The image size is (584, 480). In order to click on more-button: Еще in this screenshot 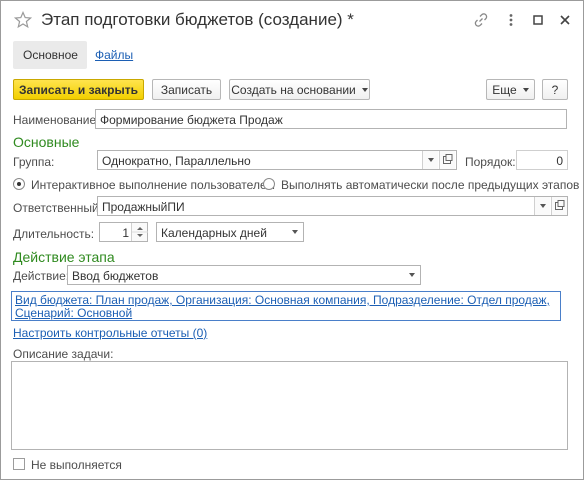, I will do `click(510, 89)`.